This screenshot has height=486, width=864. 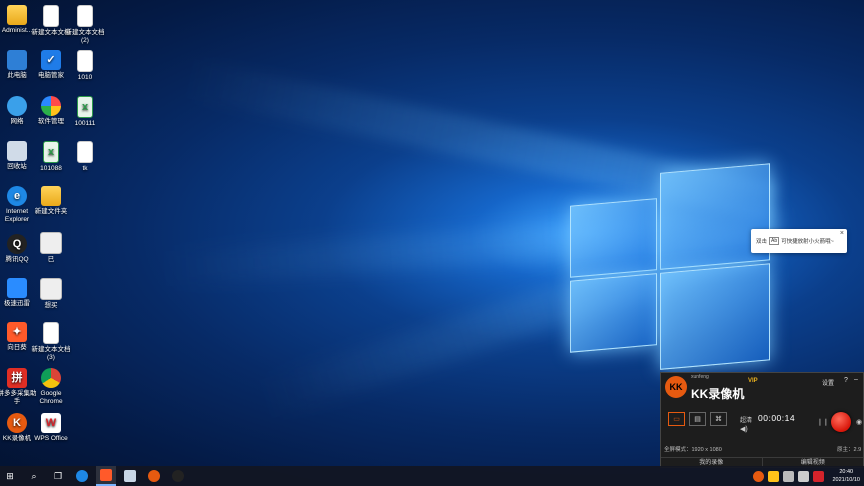 What do you see at coordinates (51, 305) in the screenshot?
I see `desktop-icon-label: 想买` at bounding box center [51, 305].